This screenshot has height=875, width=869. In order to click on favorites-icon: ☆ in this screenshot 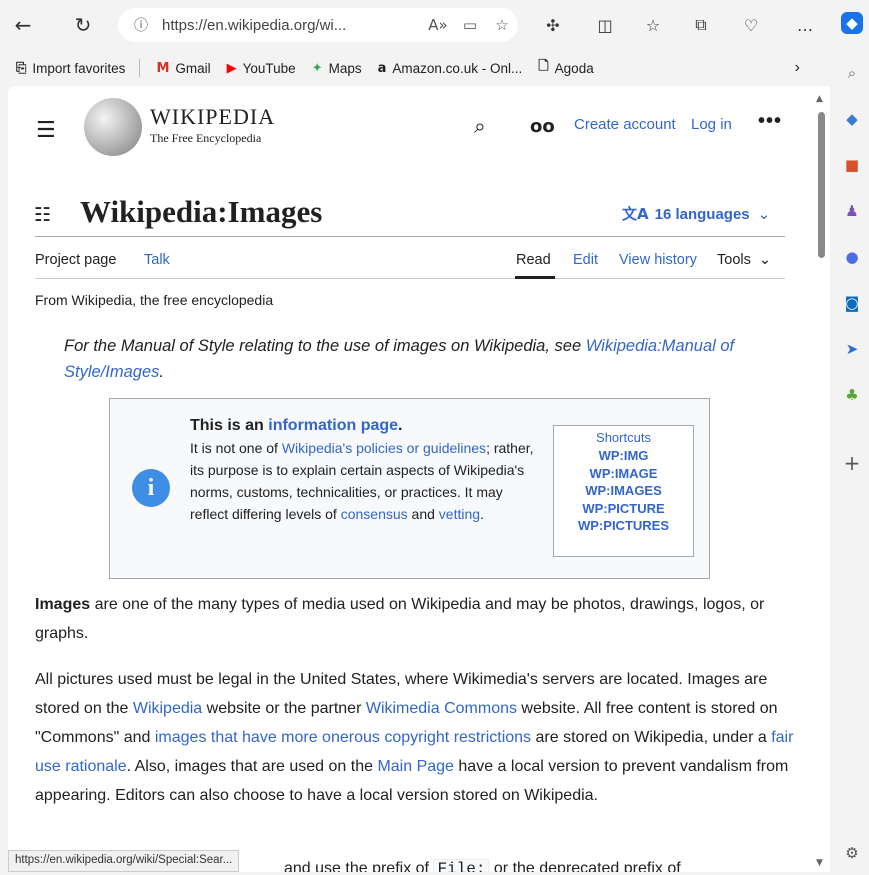, I will do `click(653, 25)`.